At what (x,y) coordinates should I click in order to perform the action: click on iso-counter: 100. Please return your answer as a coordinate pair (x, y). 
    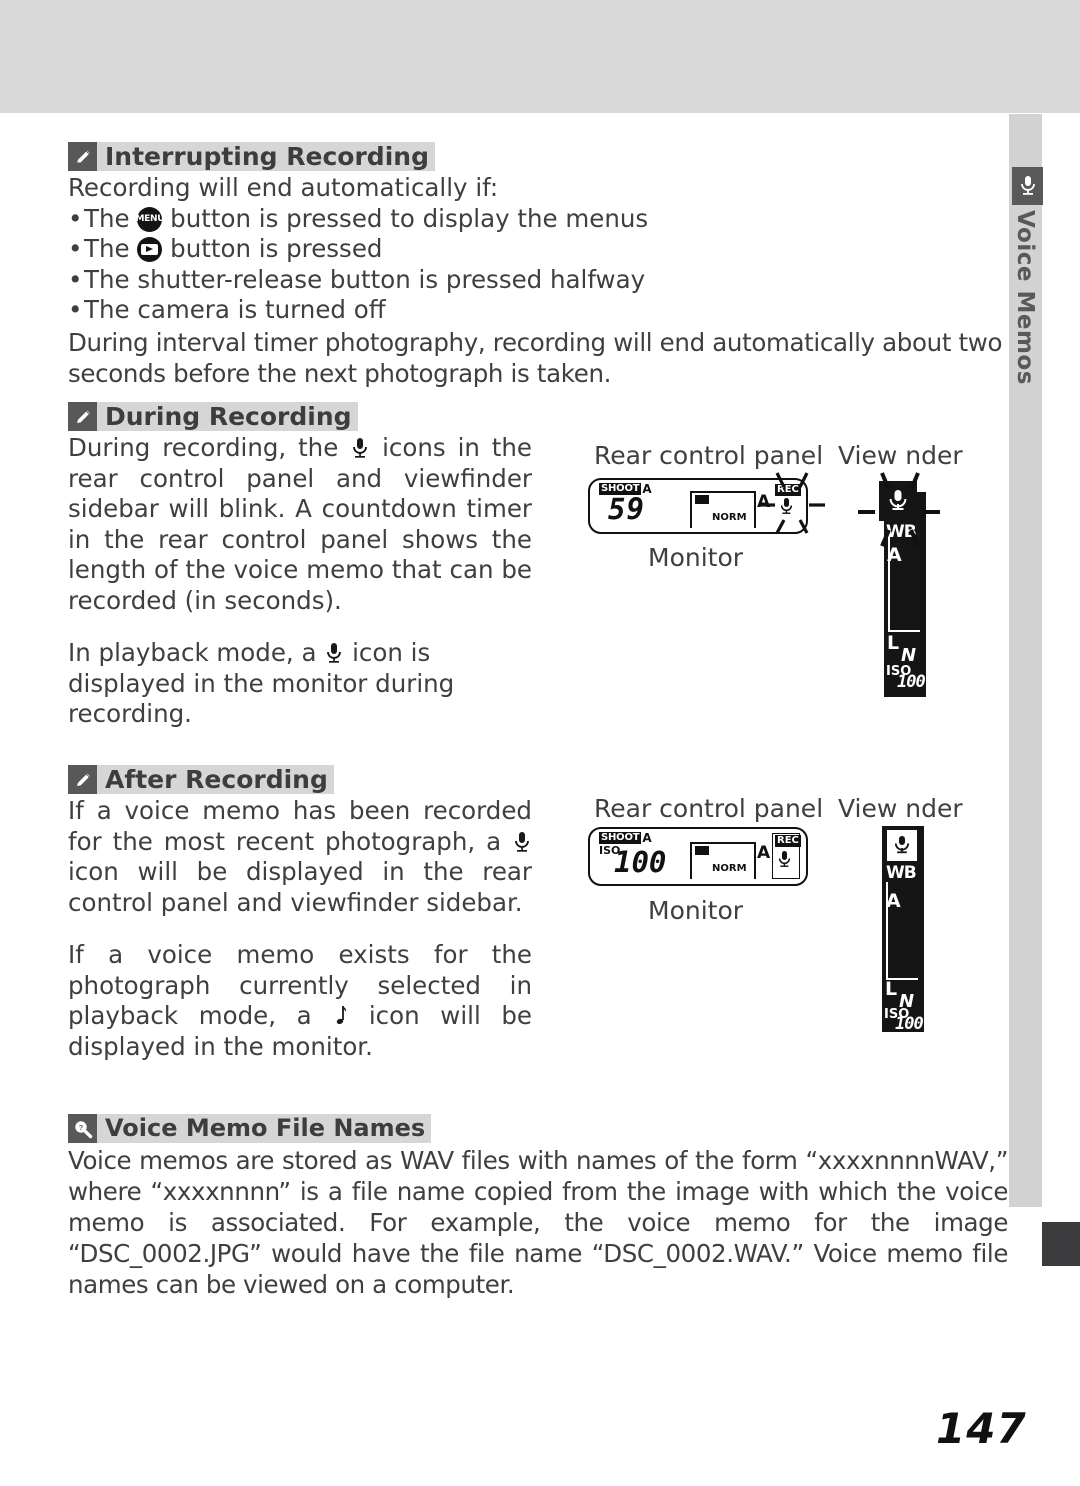
    Looking at the image, I should click on (640, 862).